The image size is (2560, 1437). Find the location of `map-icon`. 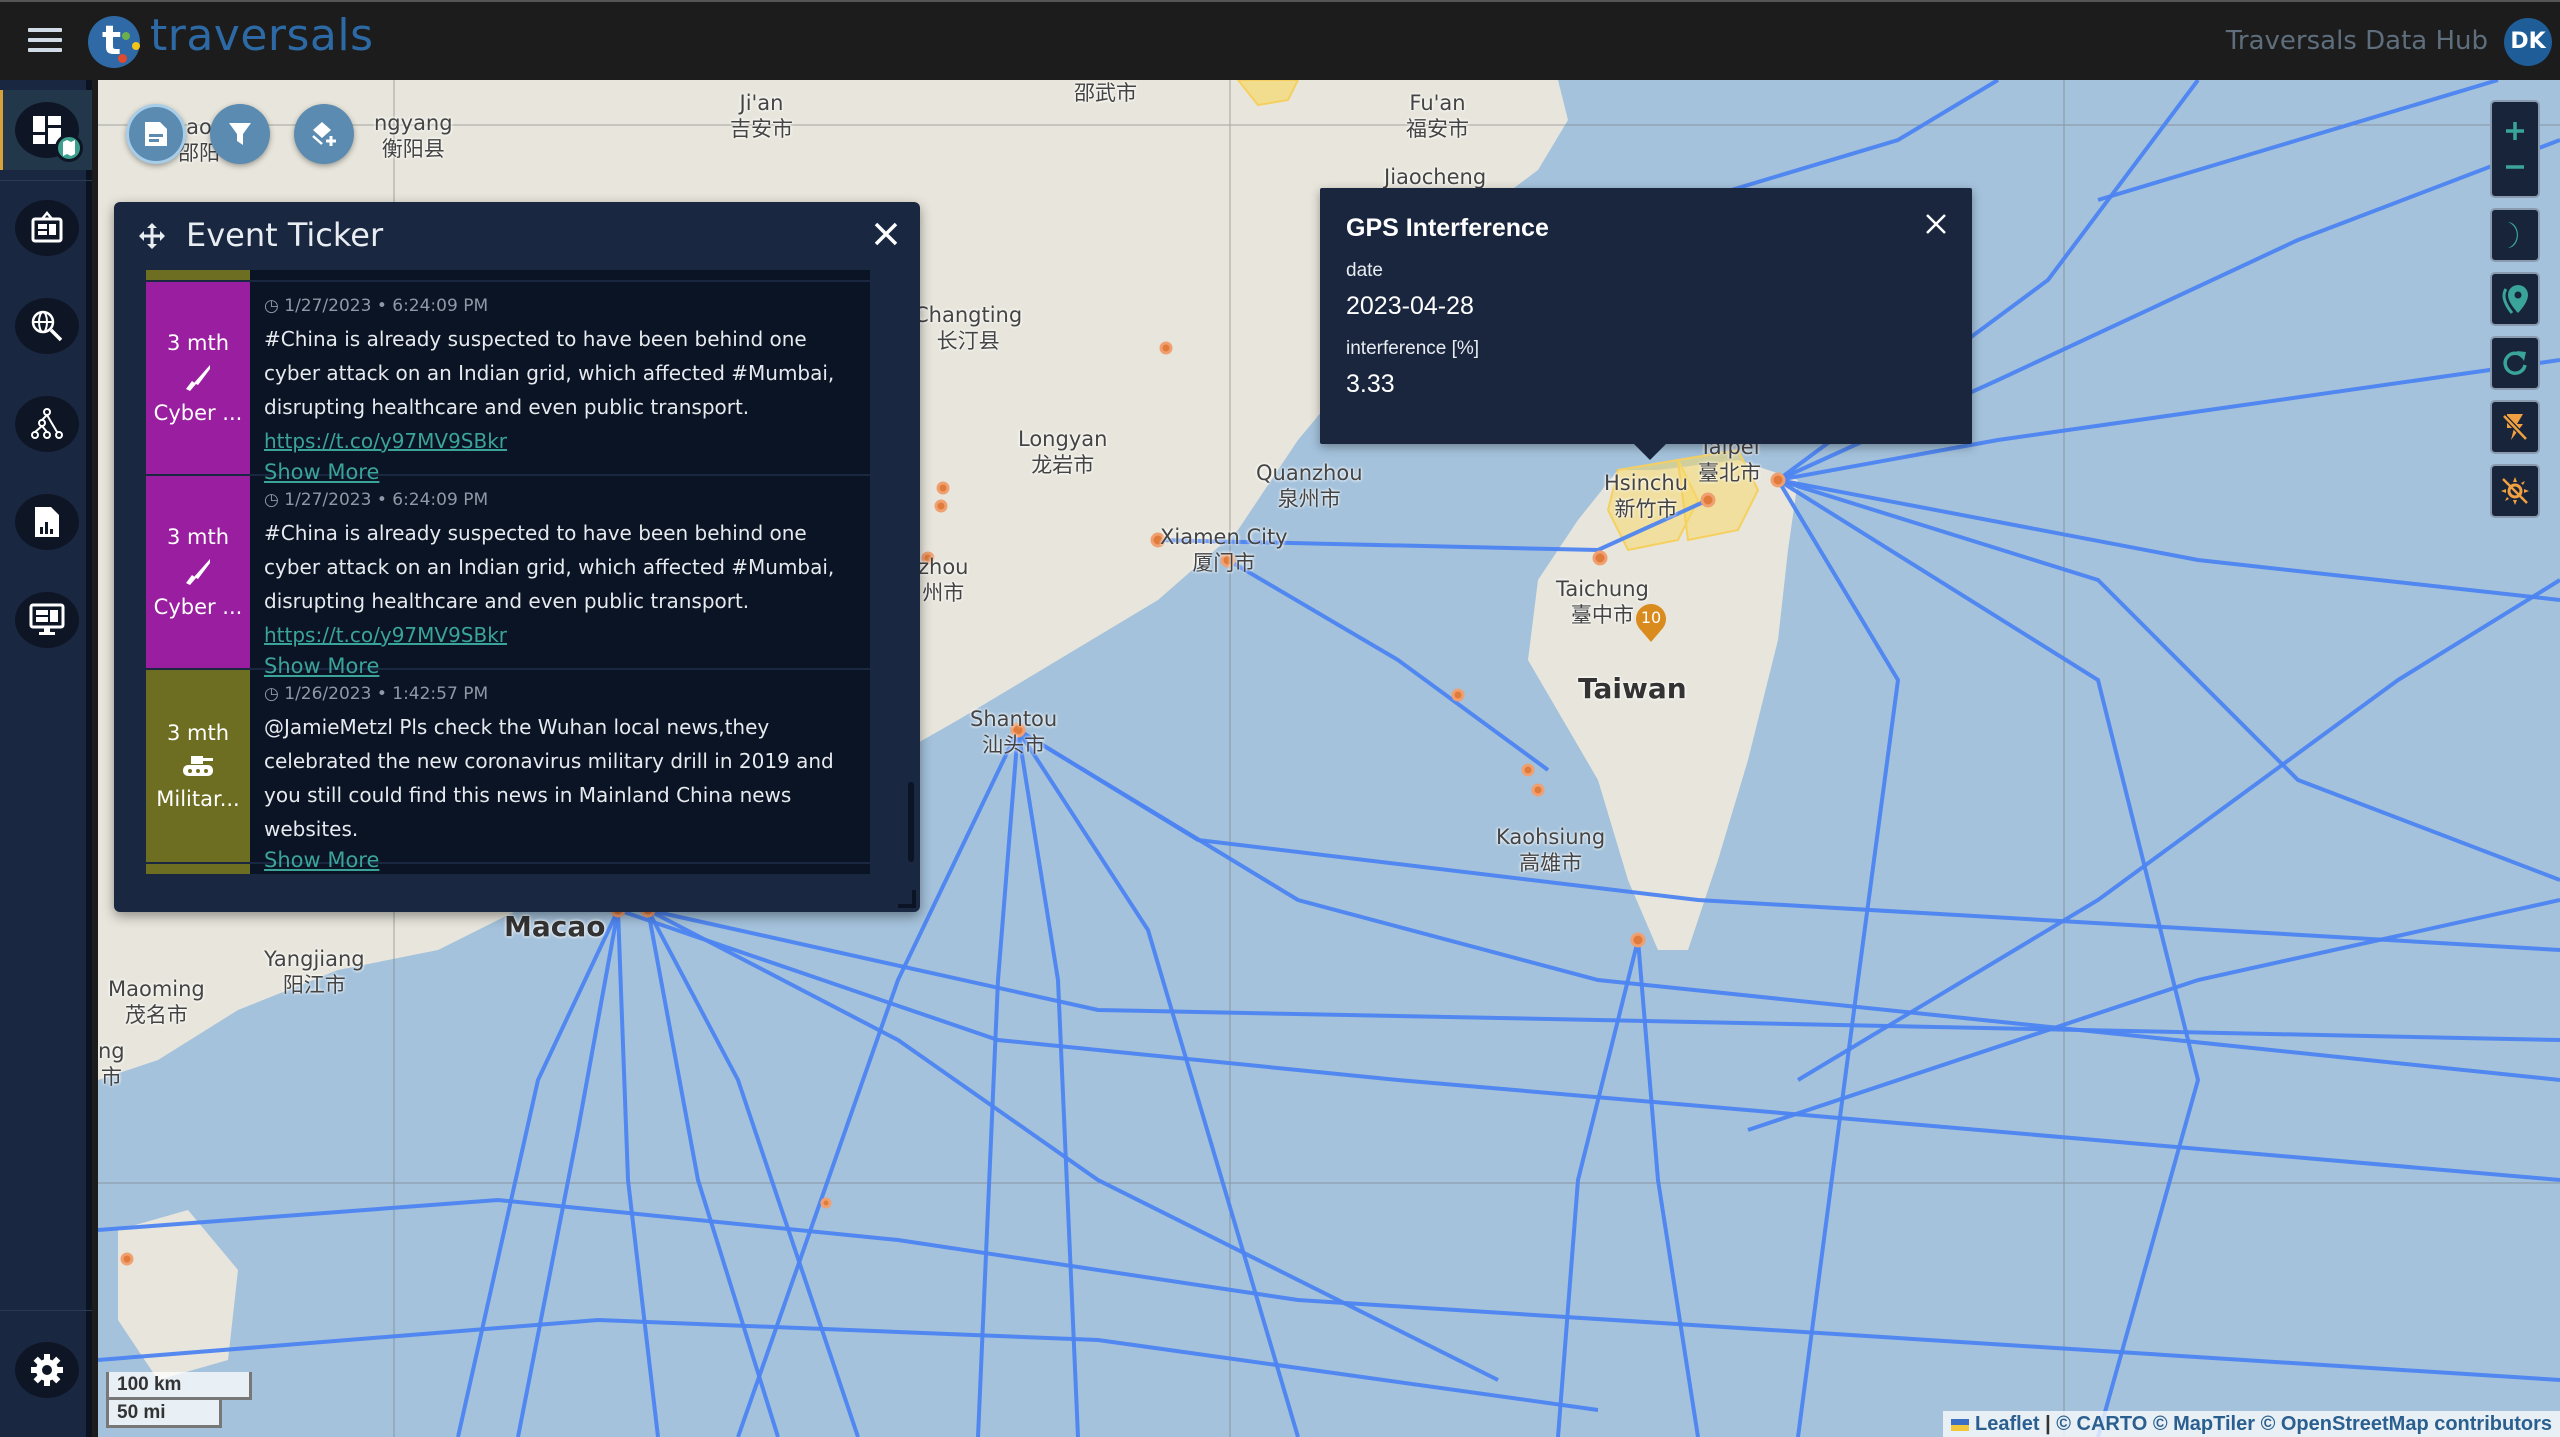

map-icon is located at coordinates (69, 148).